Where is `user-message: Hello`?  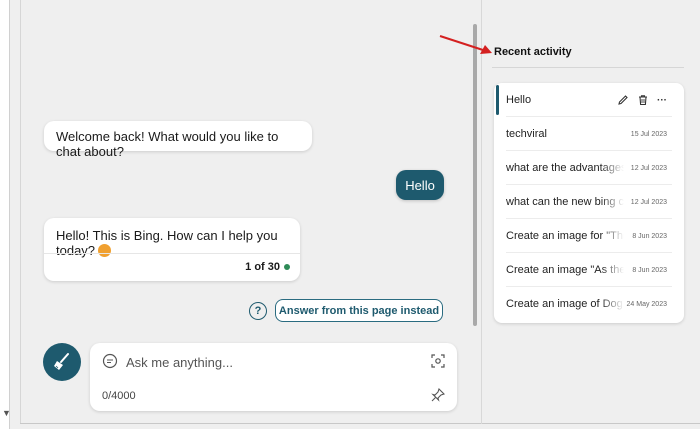
user-message: Hello is located at coordinates (420, 185).